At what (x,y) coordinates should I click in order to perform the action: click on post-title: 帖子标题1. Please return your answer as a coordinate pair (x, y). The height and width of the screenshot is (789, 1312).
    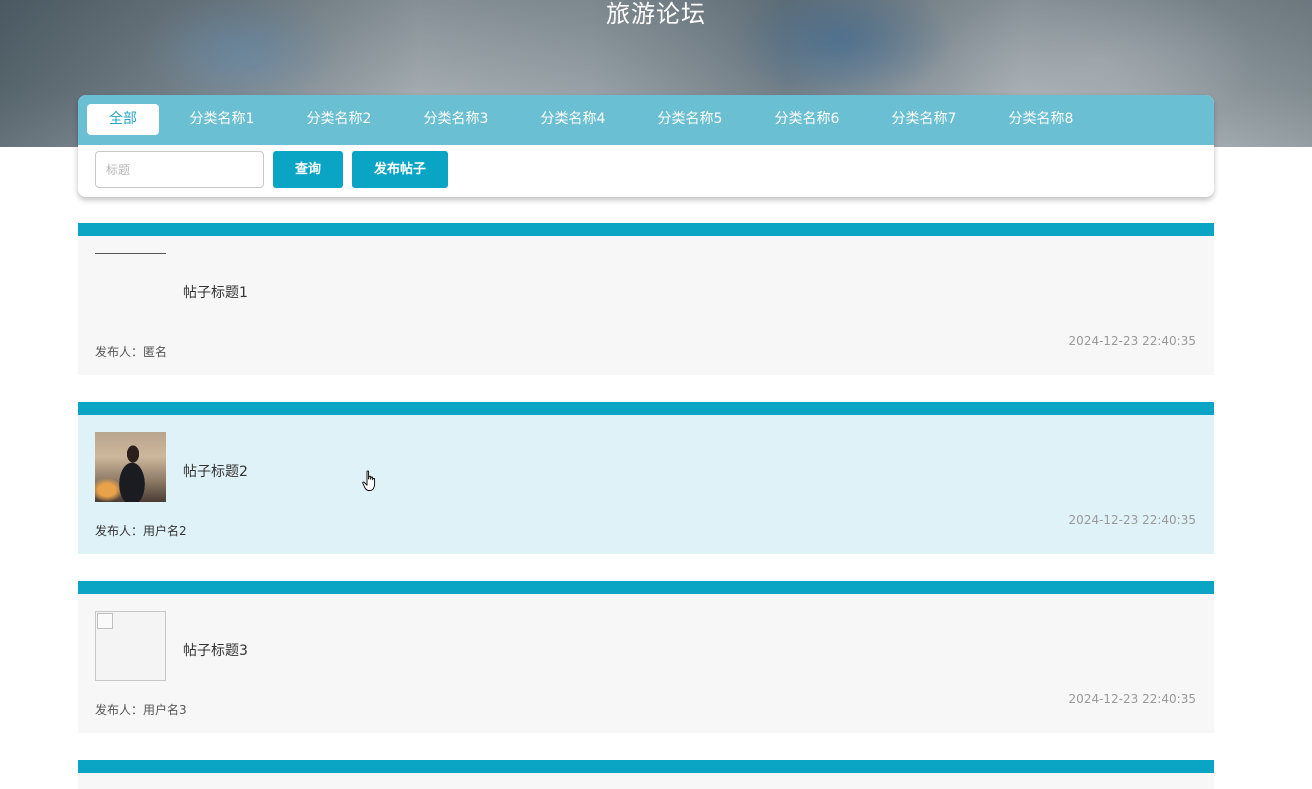
    Looking at the image, I should click on (215, 292).